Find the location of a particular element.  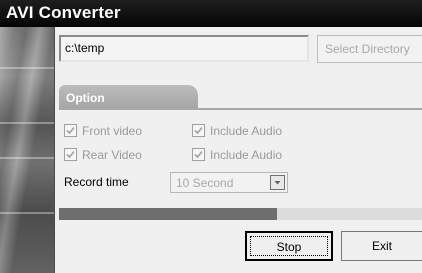

front-video-label: Front video is located at coordinates (112, 131).